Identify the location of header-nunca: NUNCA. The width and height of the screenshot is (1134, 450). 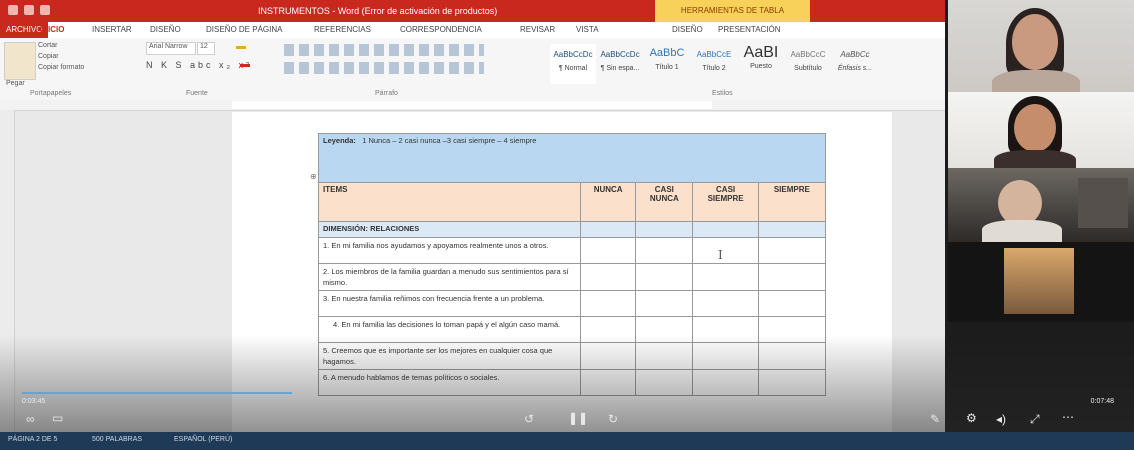
(608, 202).